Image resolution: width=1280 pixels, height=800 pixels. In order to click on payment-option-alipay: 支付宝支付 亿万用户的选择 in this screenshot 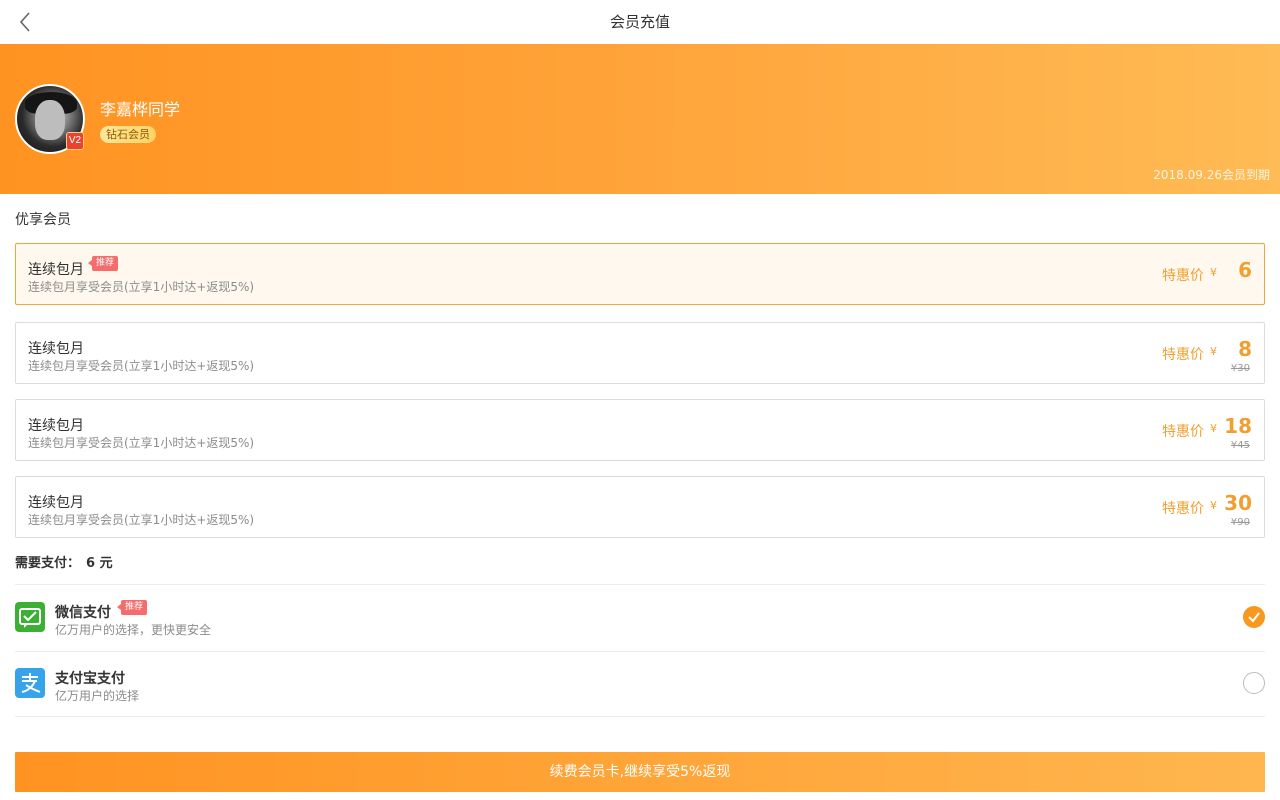, I will do `click(640, 683)`.